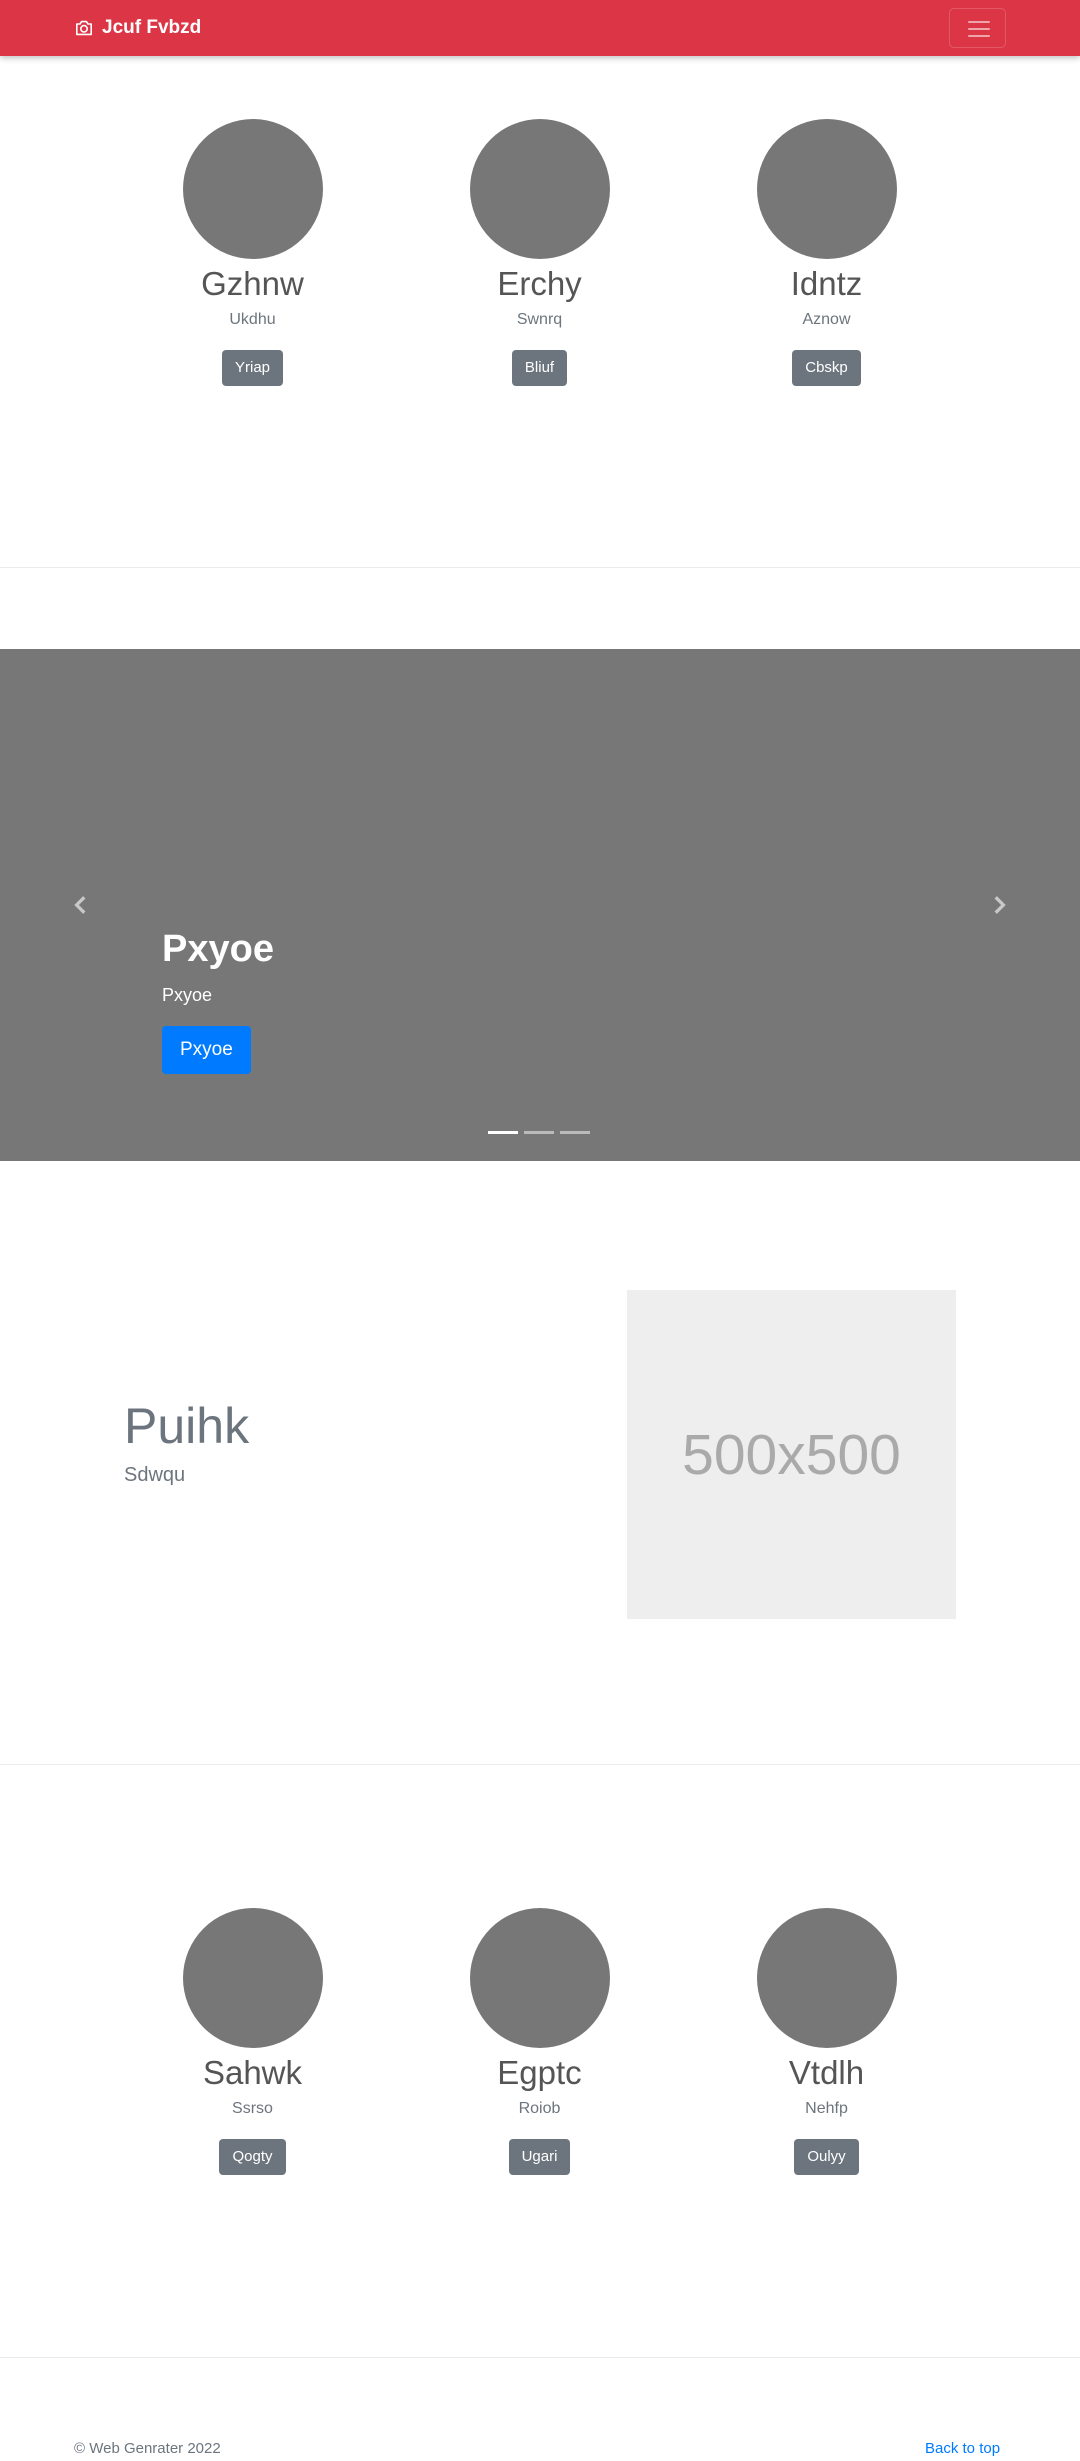  I want to click on footer-copyright: © Web Genrater 2022, so click(147, 2448).